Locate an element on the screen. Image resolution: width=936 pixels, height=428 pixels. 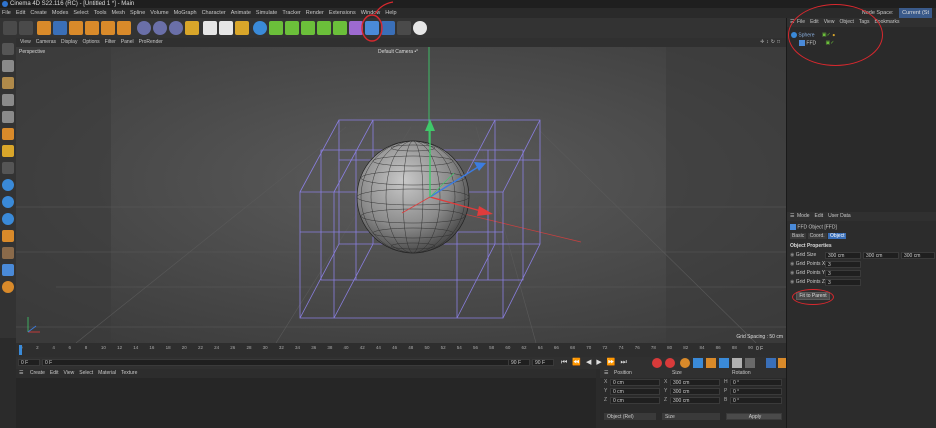
go-to-start-icon: ⏮ is located at coordinates (566, 362).